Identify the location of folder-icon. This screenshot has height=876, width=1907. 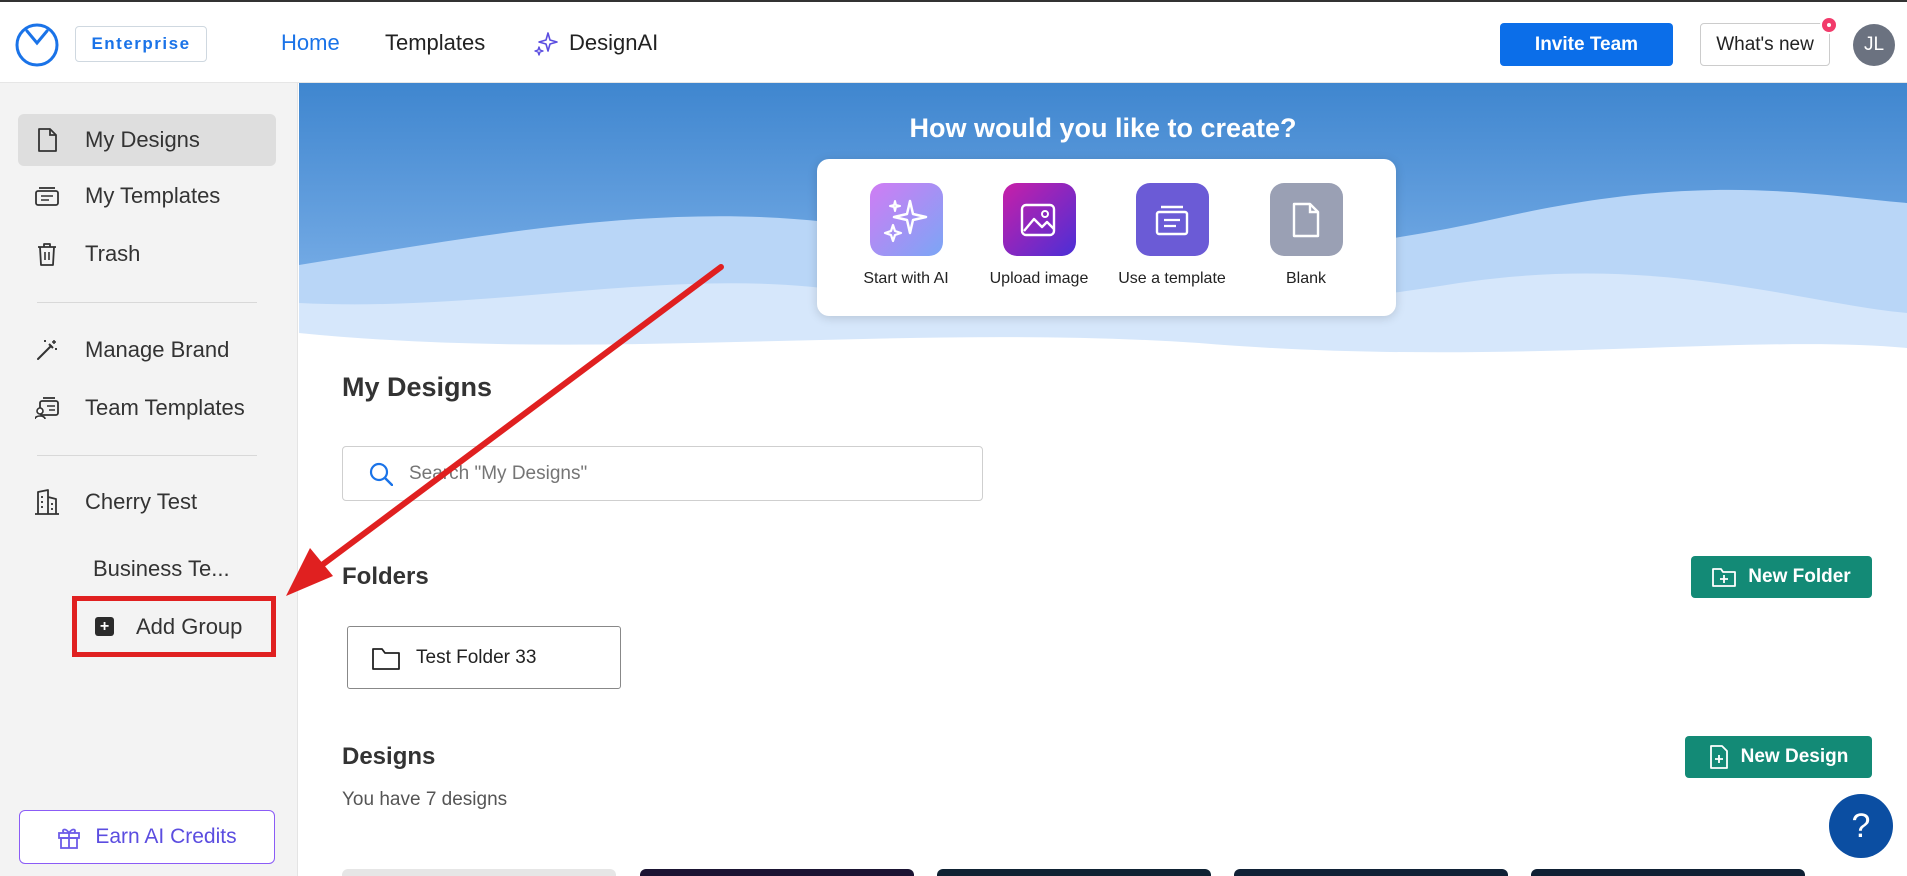
(386, 658).